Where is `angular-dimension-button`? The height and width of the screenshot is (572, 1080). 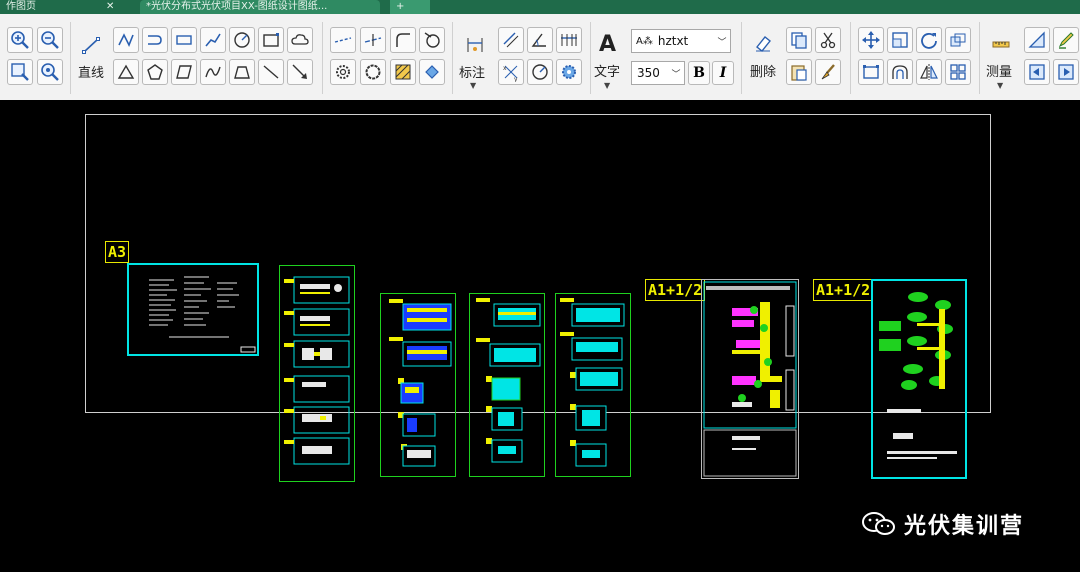
angular-dimension-button is located at coordinates (540, 40).